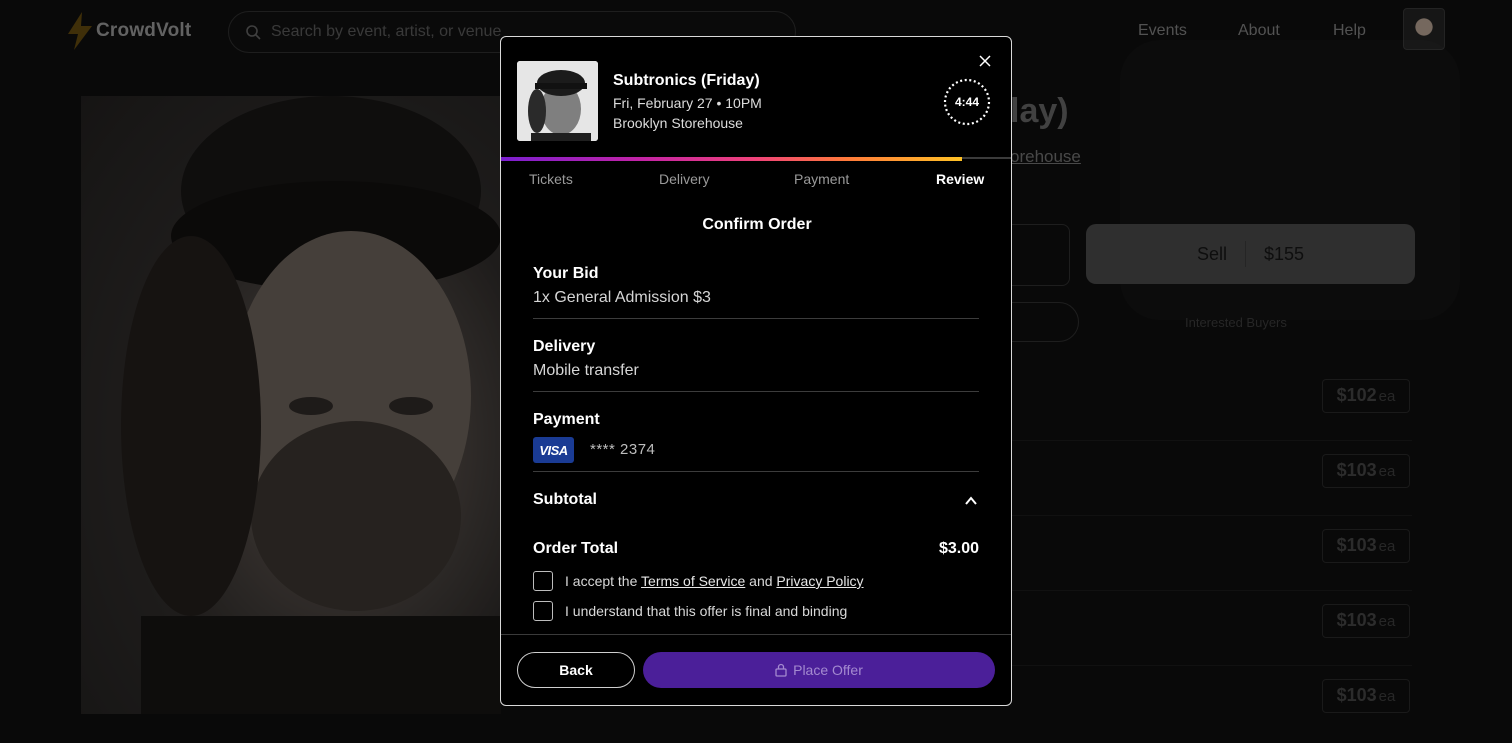 This screenshot has width=1512, height=743. I want to click on event-venue: Brooklyn Storehouse, so click(678, 123).